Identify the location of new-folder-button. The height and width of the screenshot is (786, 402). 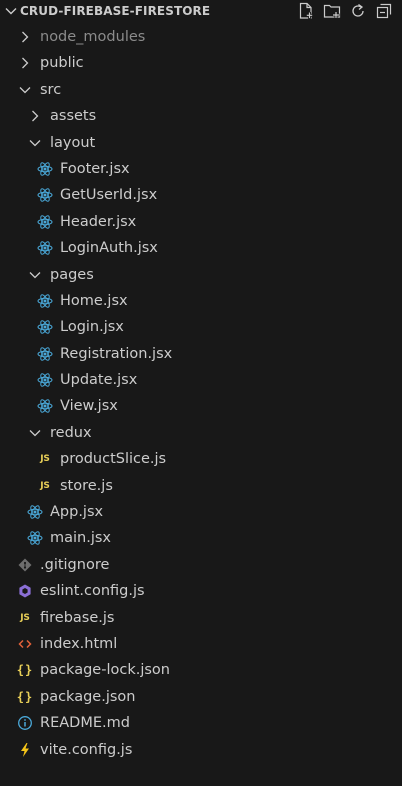
(332, 11).